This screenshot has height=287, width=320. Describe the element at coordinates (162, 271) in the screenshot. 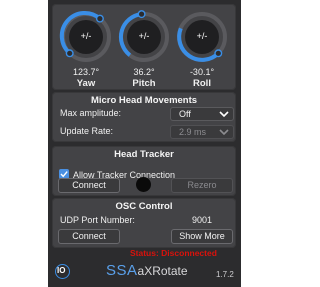

I see `brand-plugin: aXRotate` at that location.